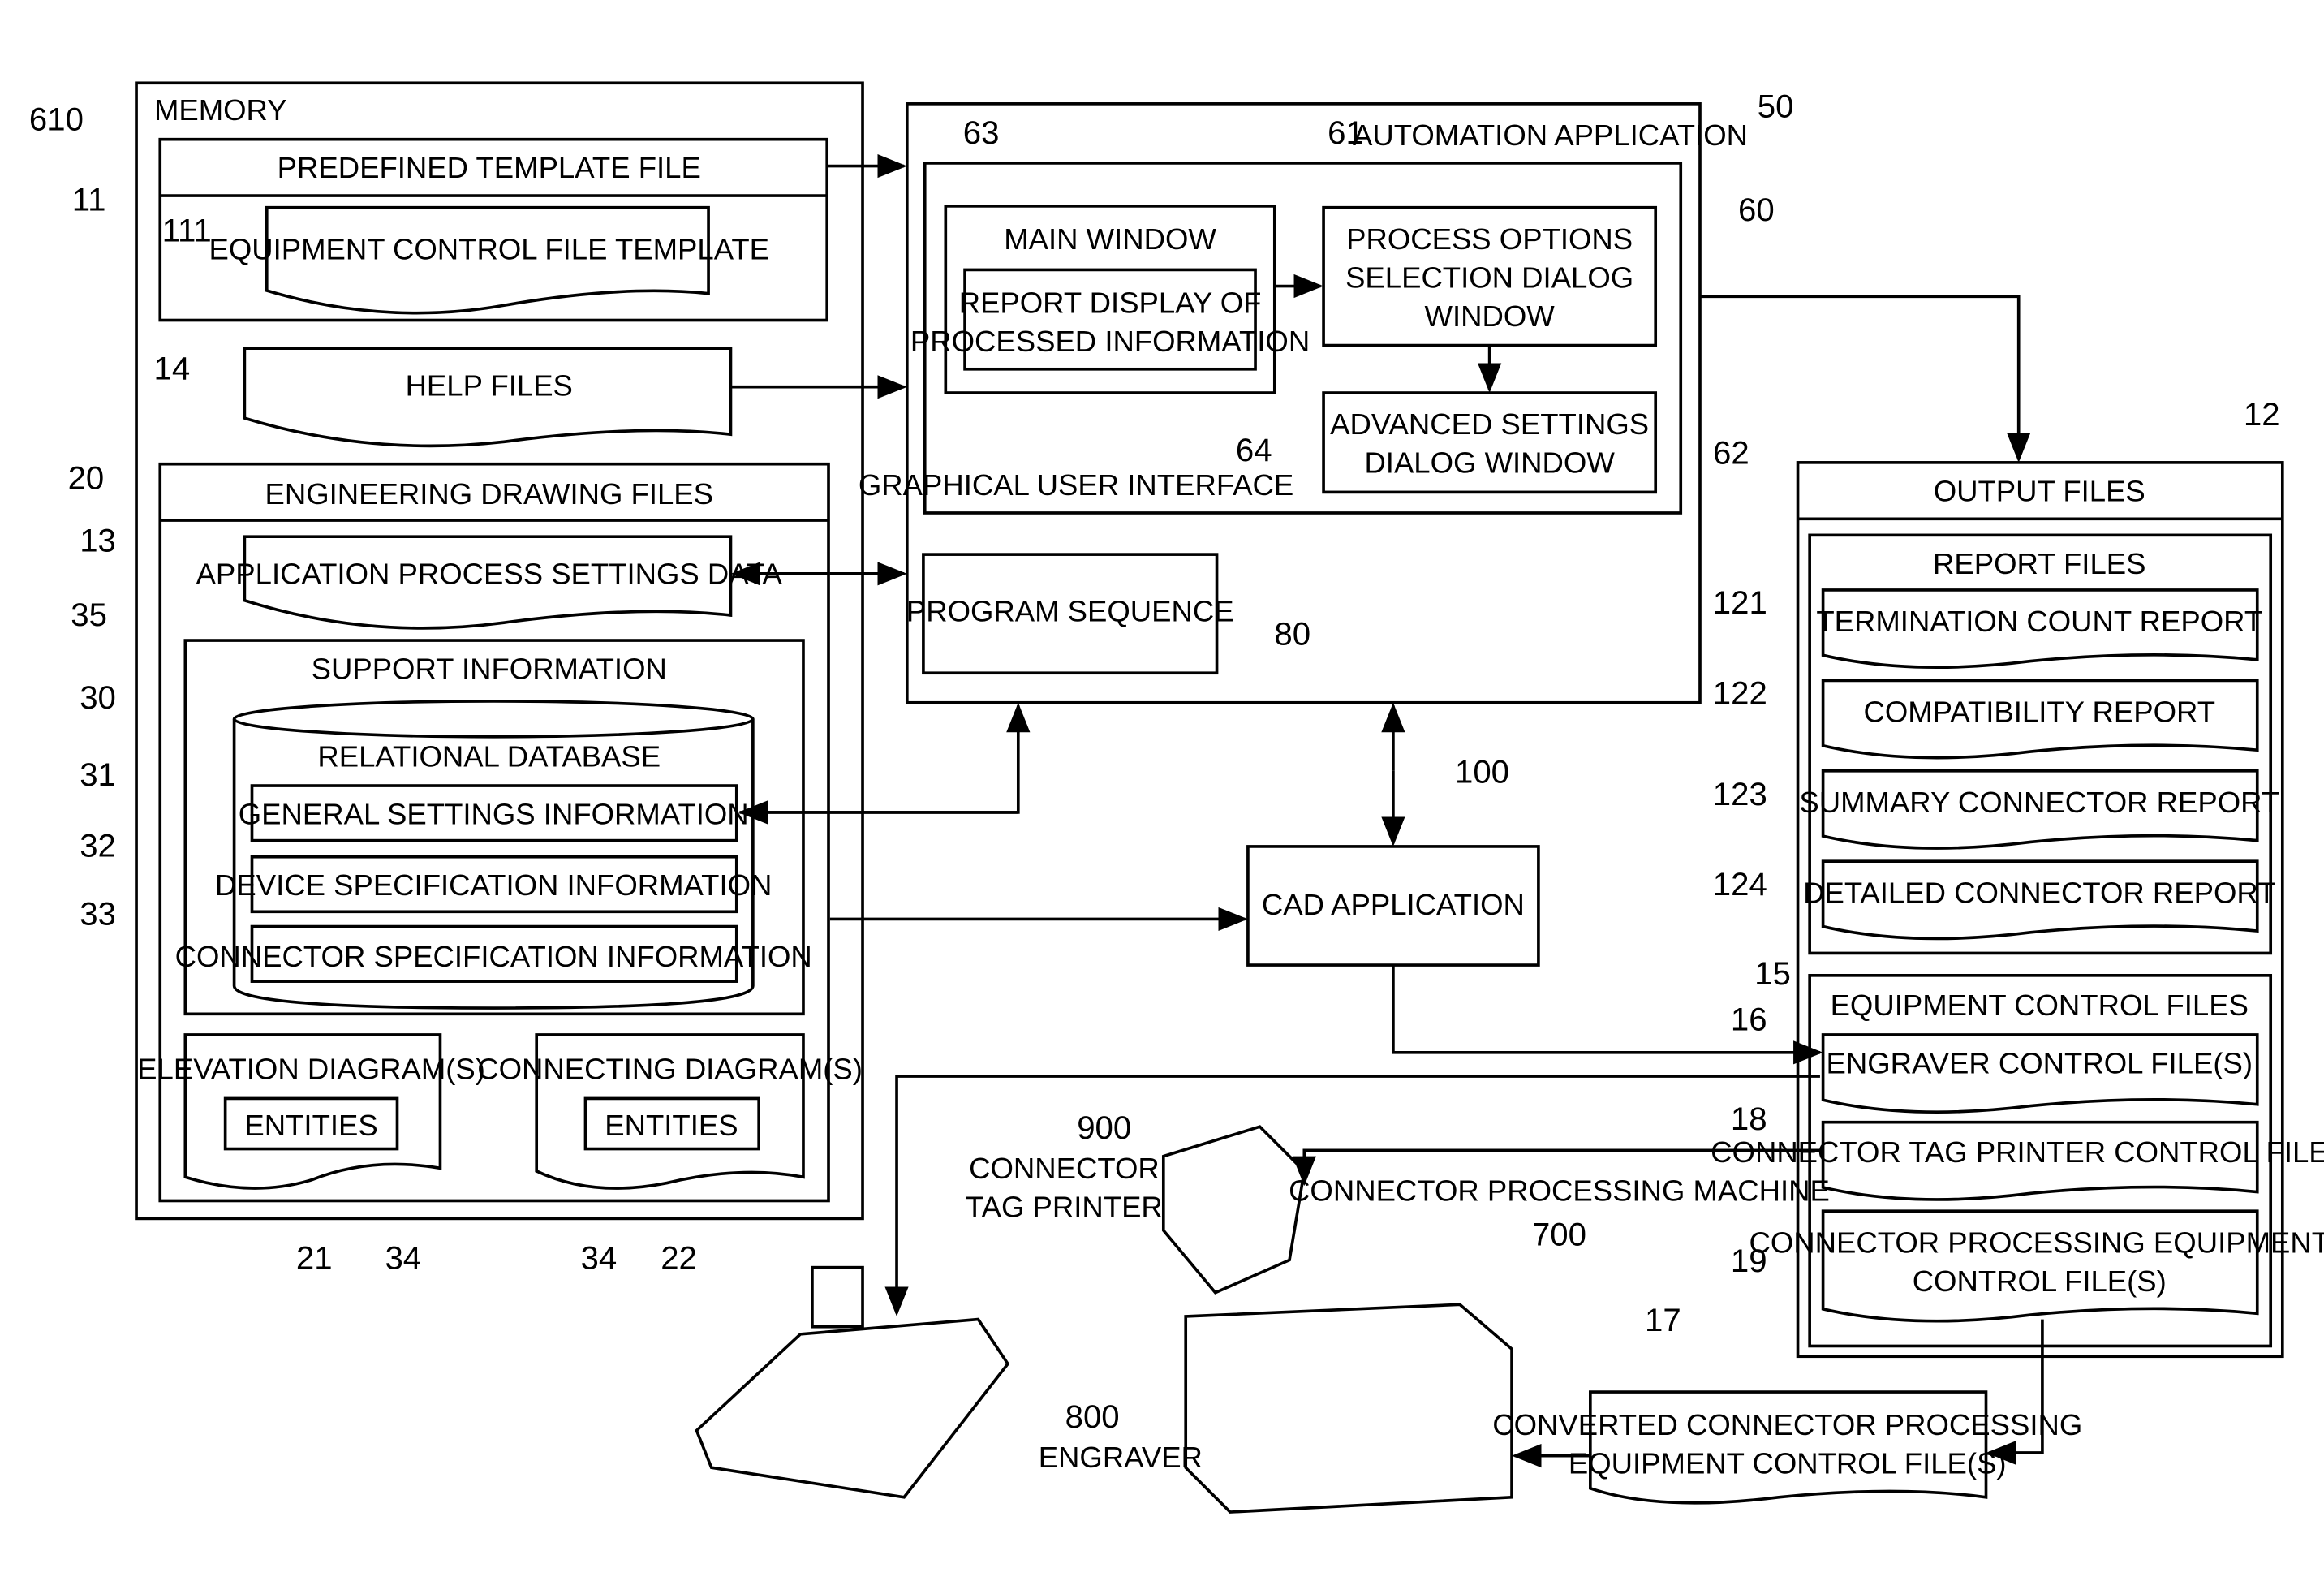  What do you see at coordinates (98, 846) in the screenshot?
I see `ref-32: 32` at bounding box center [98, 846].